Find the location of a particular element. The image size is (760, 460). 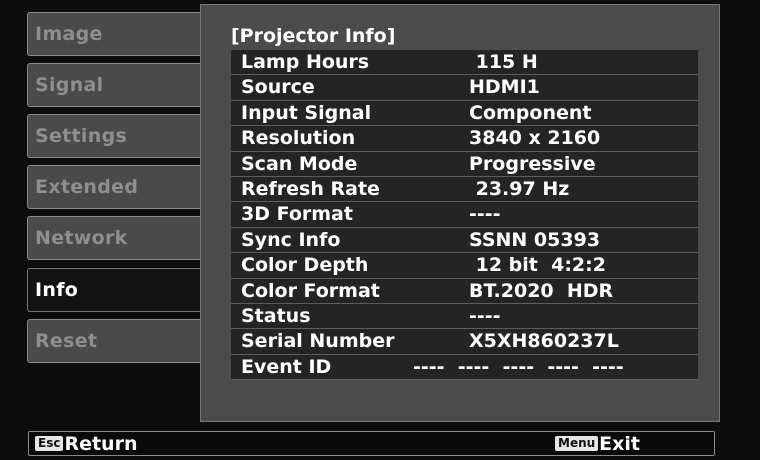

menu-key-badge: Menu is located at coordinates (577, 443).